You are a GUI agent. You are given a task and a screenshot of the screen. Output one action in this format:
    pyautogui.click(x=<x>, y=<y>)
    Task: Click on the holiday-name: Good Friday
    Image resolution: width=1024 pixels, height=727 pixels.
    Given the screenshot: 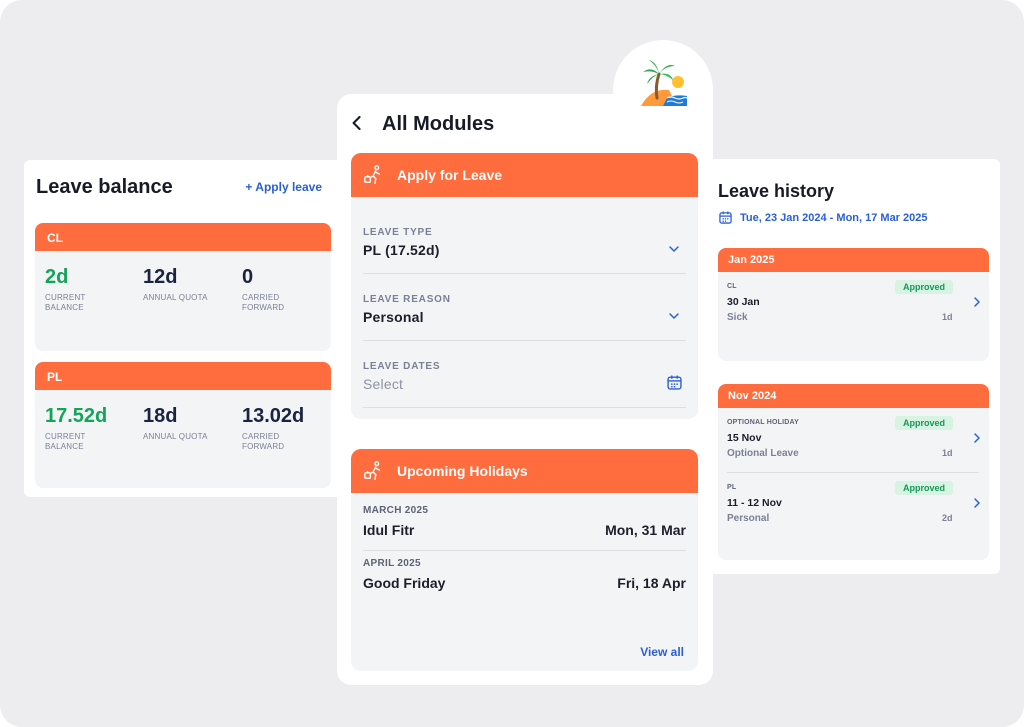 What is the action you would take?
    pyautogui.click(x=404, y=583)
    